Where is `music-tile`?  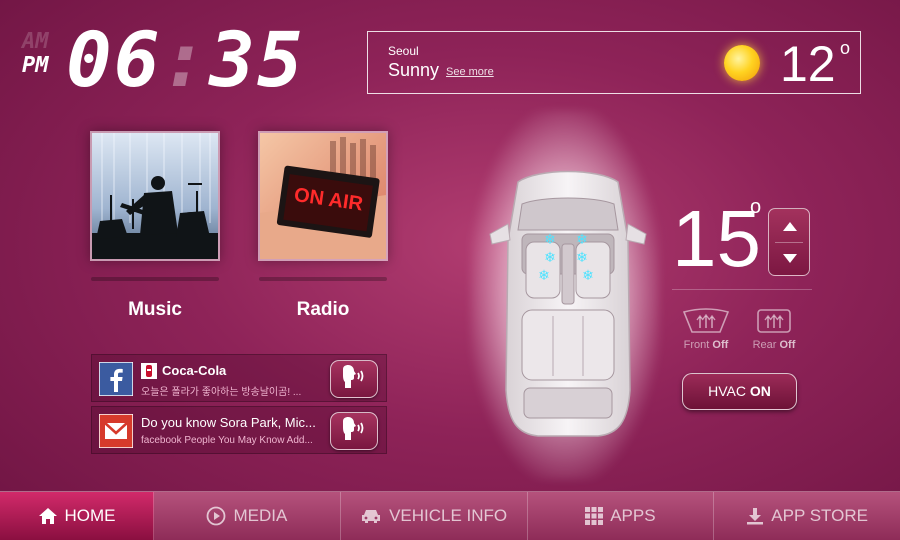
music-tile is located at coordinates (155, 196).